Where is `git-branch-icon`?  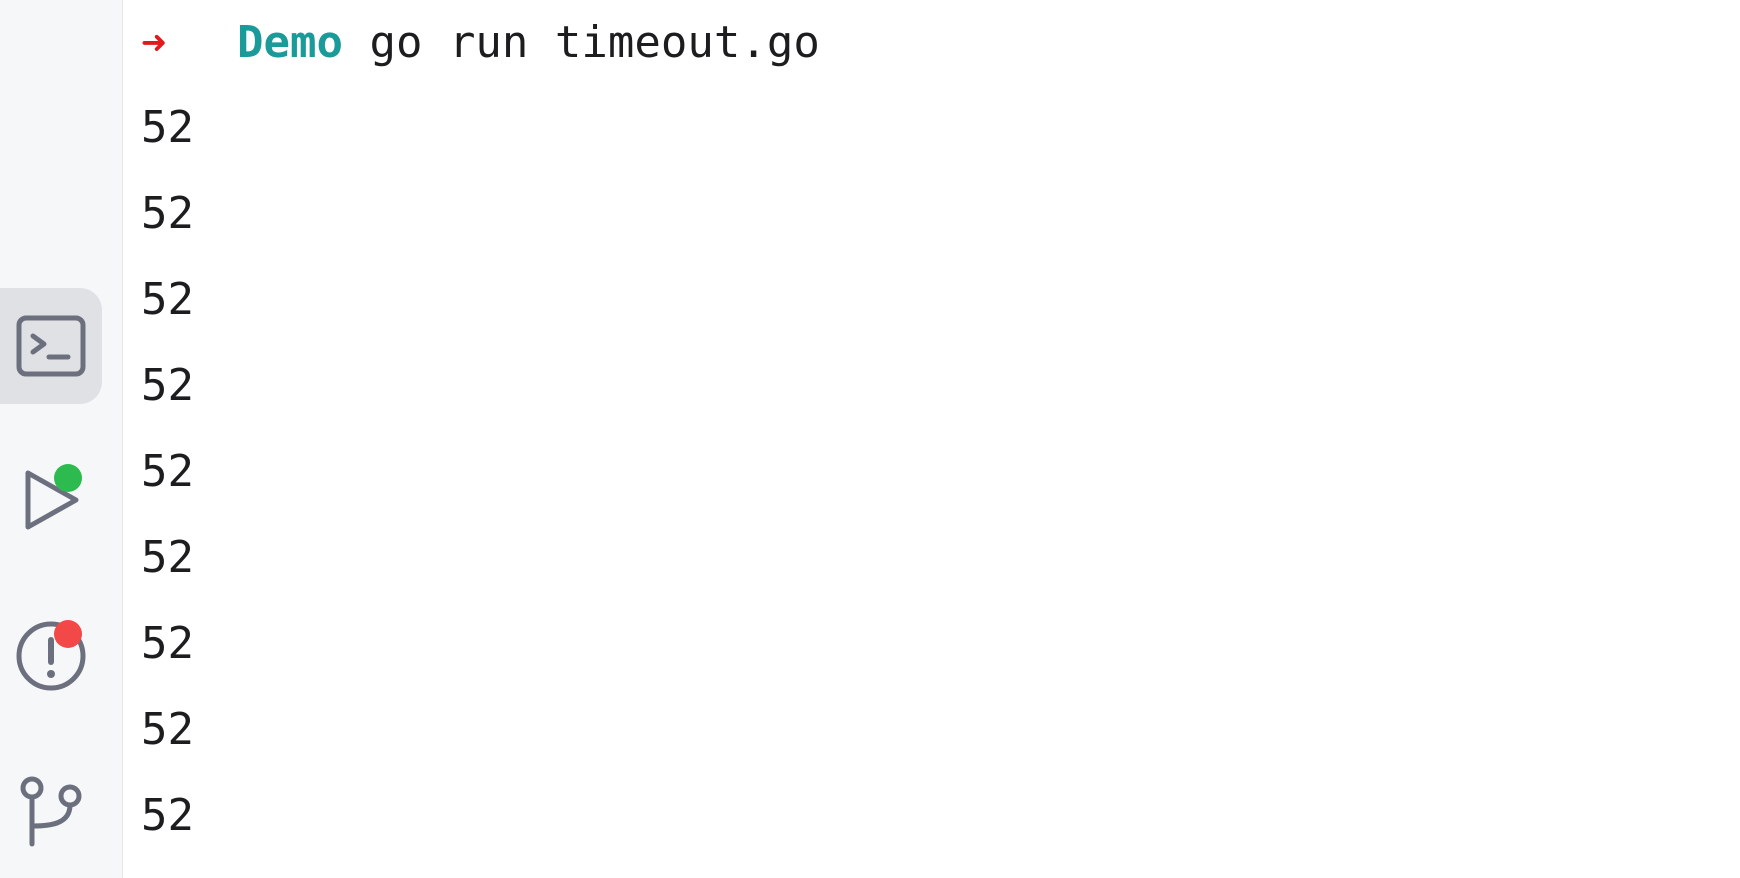
git-branch-icon is located at coordinates (51, 811).